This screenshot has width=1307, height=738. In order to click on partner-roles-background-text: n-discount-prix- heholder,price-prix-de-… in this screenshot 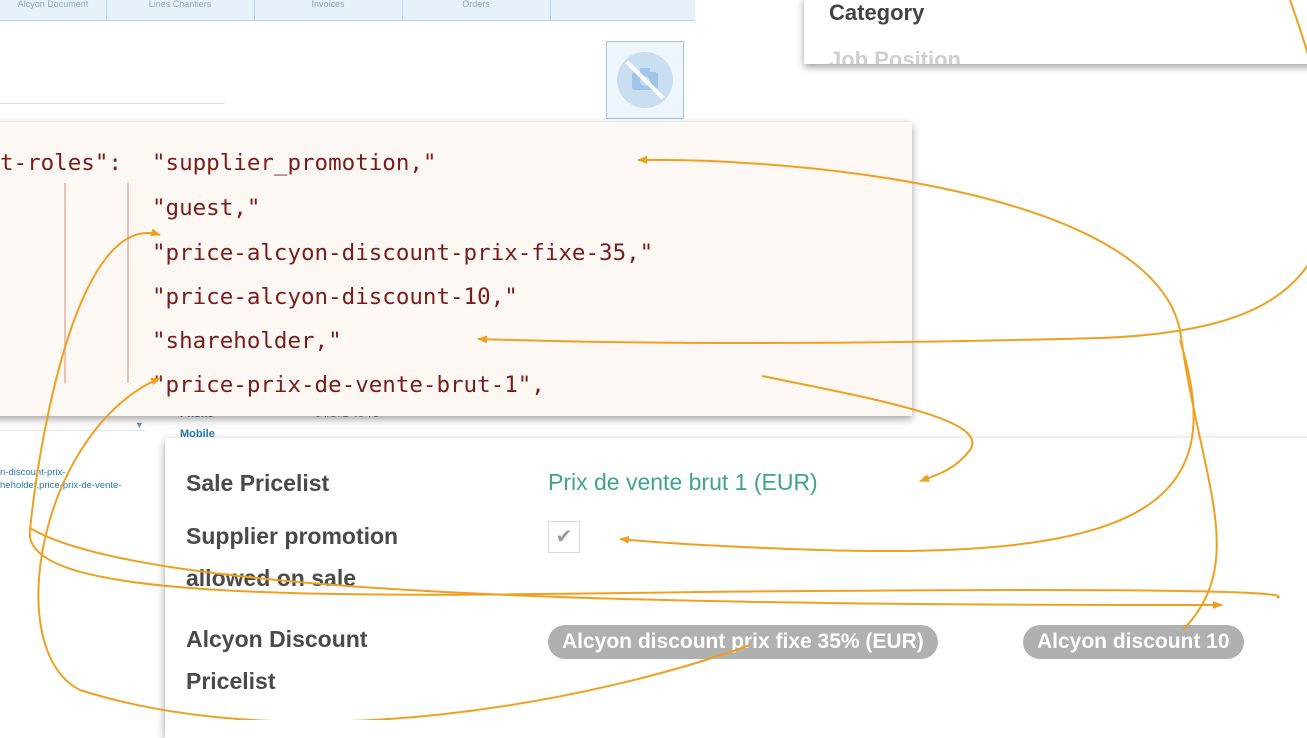, I will do `click(61, 479)`.